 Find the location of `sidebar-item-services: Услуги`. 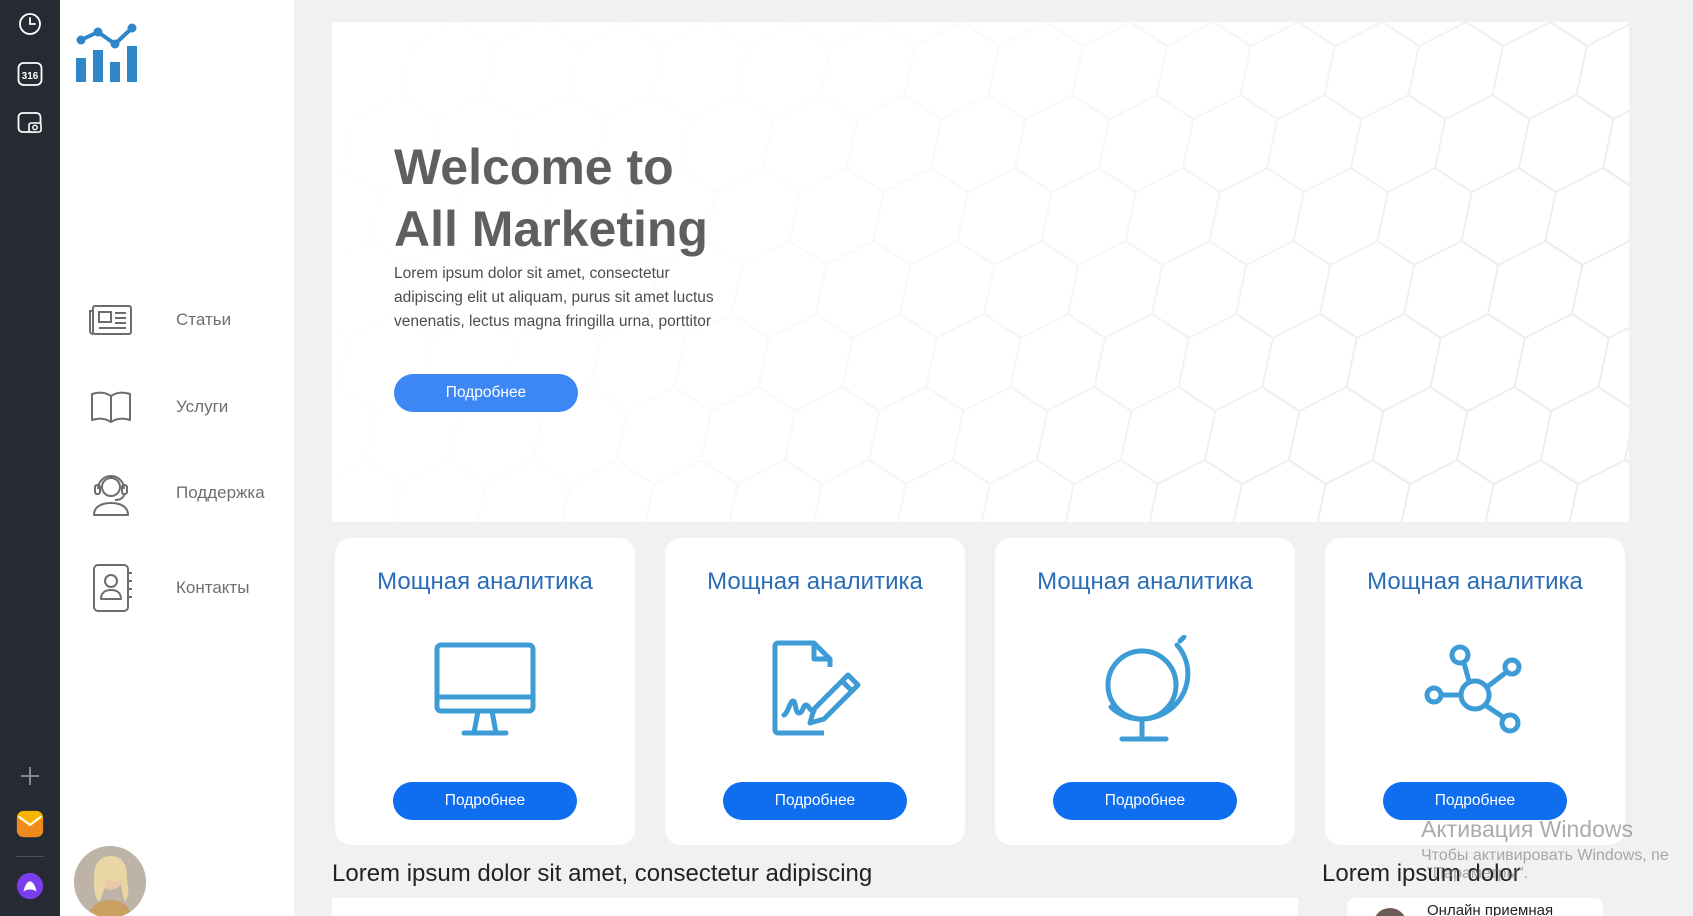

sidebar-item-services: Услуги is located at coordinates (188, 407).